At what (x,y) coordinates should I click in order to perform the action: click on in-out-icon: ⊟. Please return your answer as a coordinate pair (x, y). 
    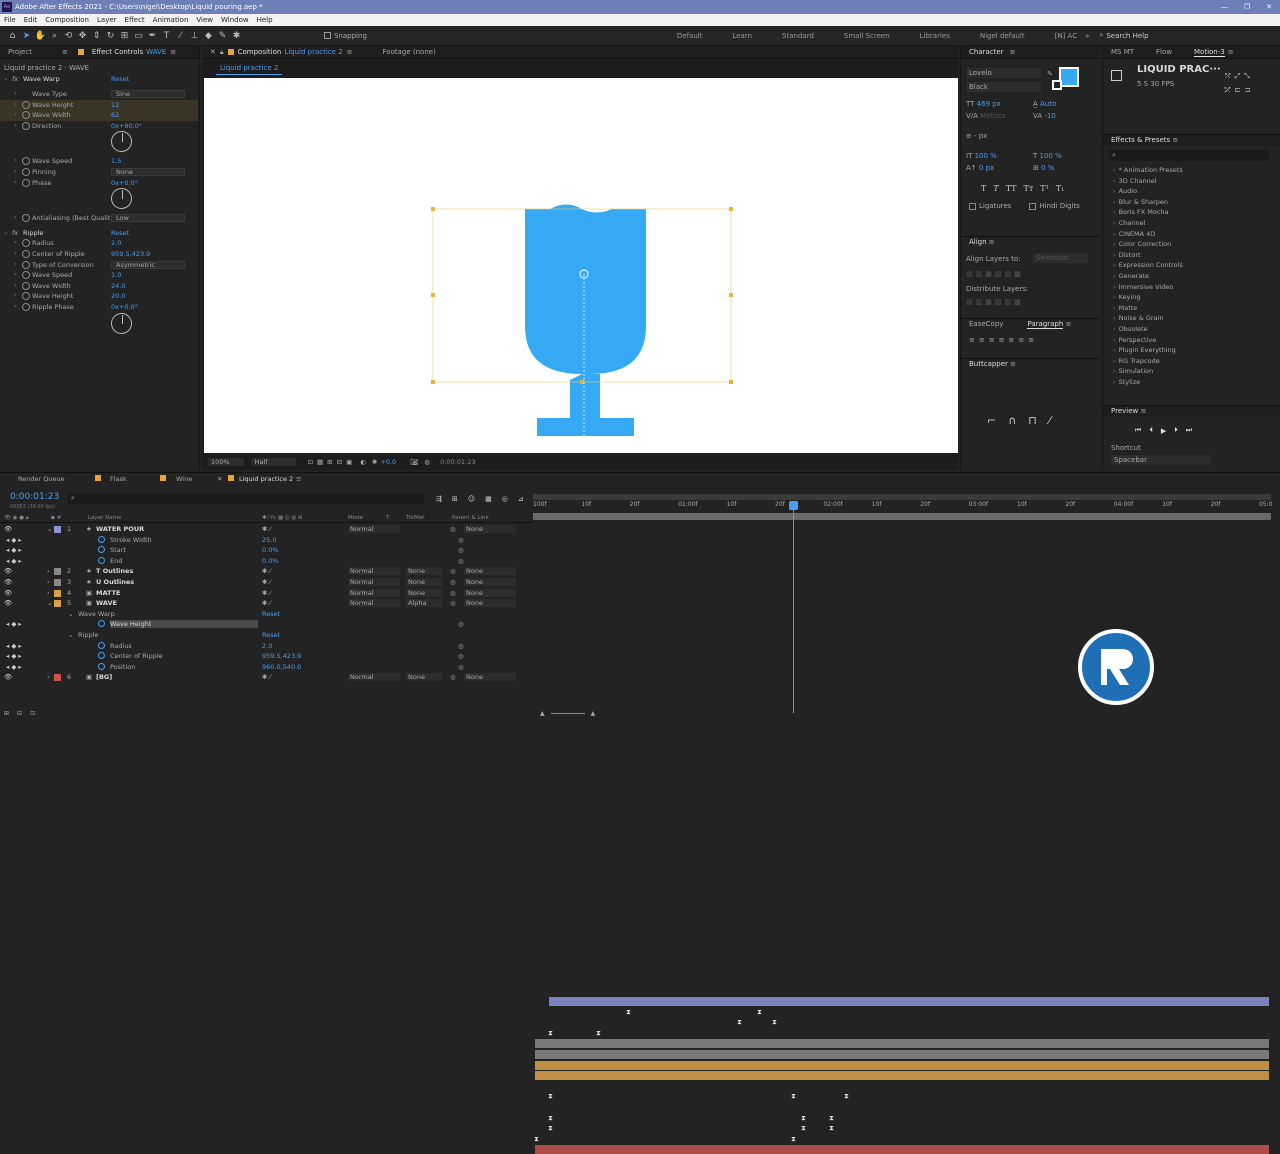
    Looking at the image, I should click on (19, 713).